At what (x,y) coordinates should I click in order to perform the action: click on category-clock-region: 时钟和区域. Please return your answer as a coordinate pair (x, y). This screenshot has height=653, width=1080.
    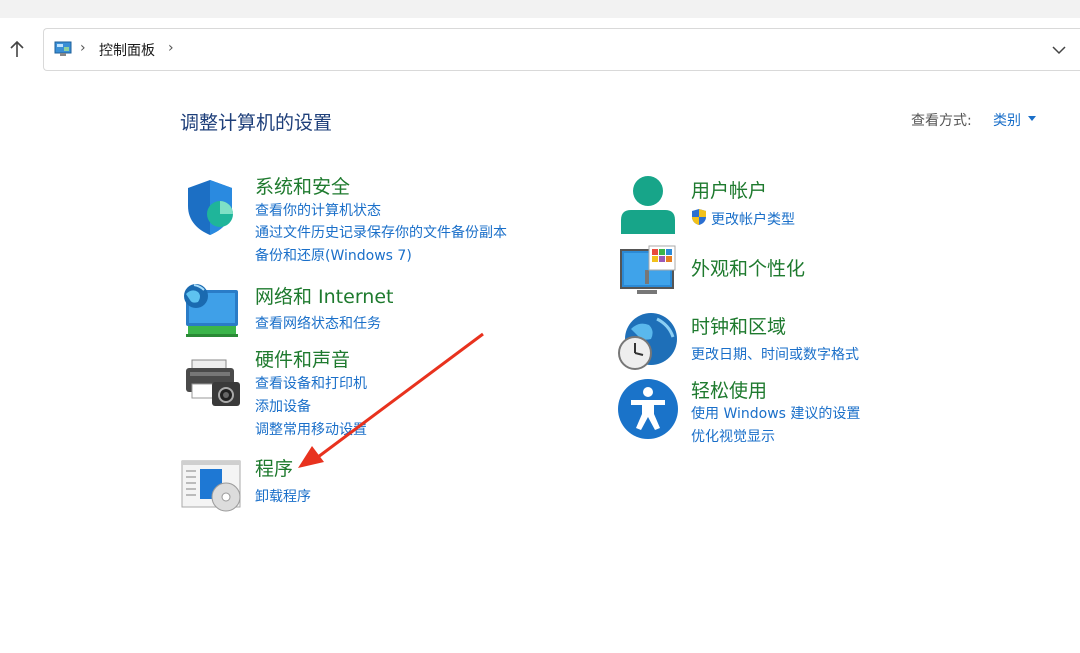
    Looking at the image, I should click on (738, 325).